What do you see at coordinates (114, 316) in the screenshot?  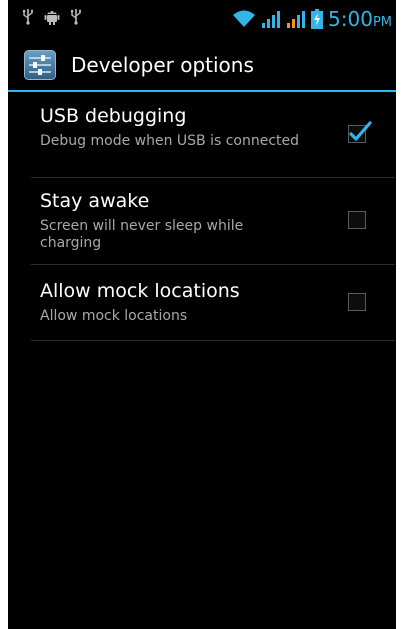 I see `pref-summary: Allow mock locations` at bounding box center [114, 316].